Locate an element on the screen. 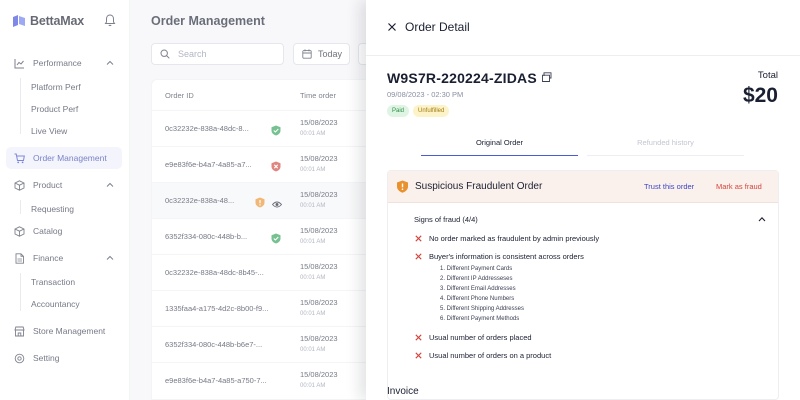  chart-icon is located at coordinates (19, 63).